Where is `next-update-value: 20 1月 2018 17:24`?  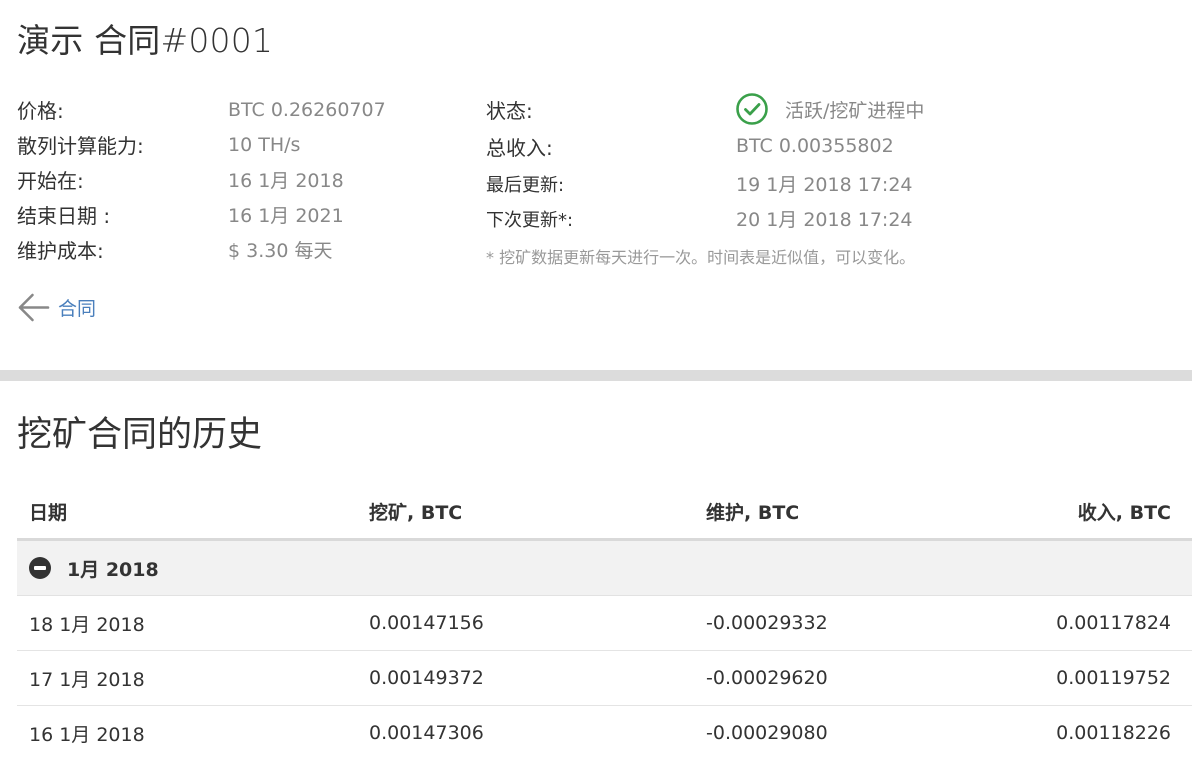
next-update-value: 20 1月 2018 17:24 is located at coordinates (824, 220).